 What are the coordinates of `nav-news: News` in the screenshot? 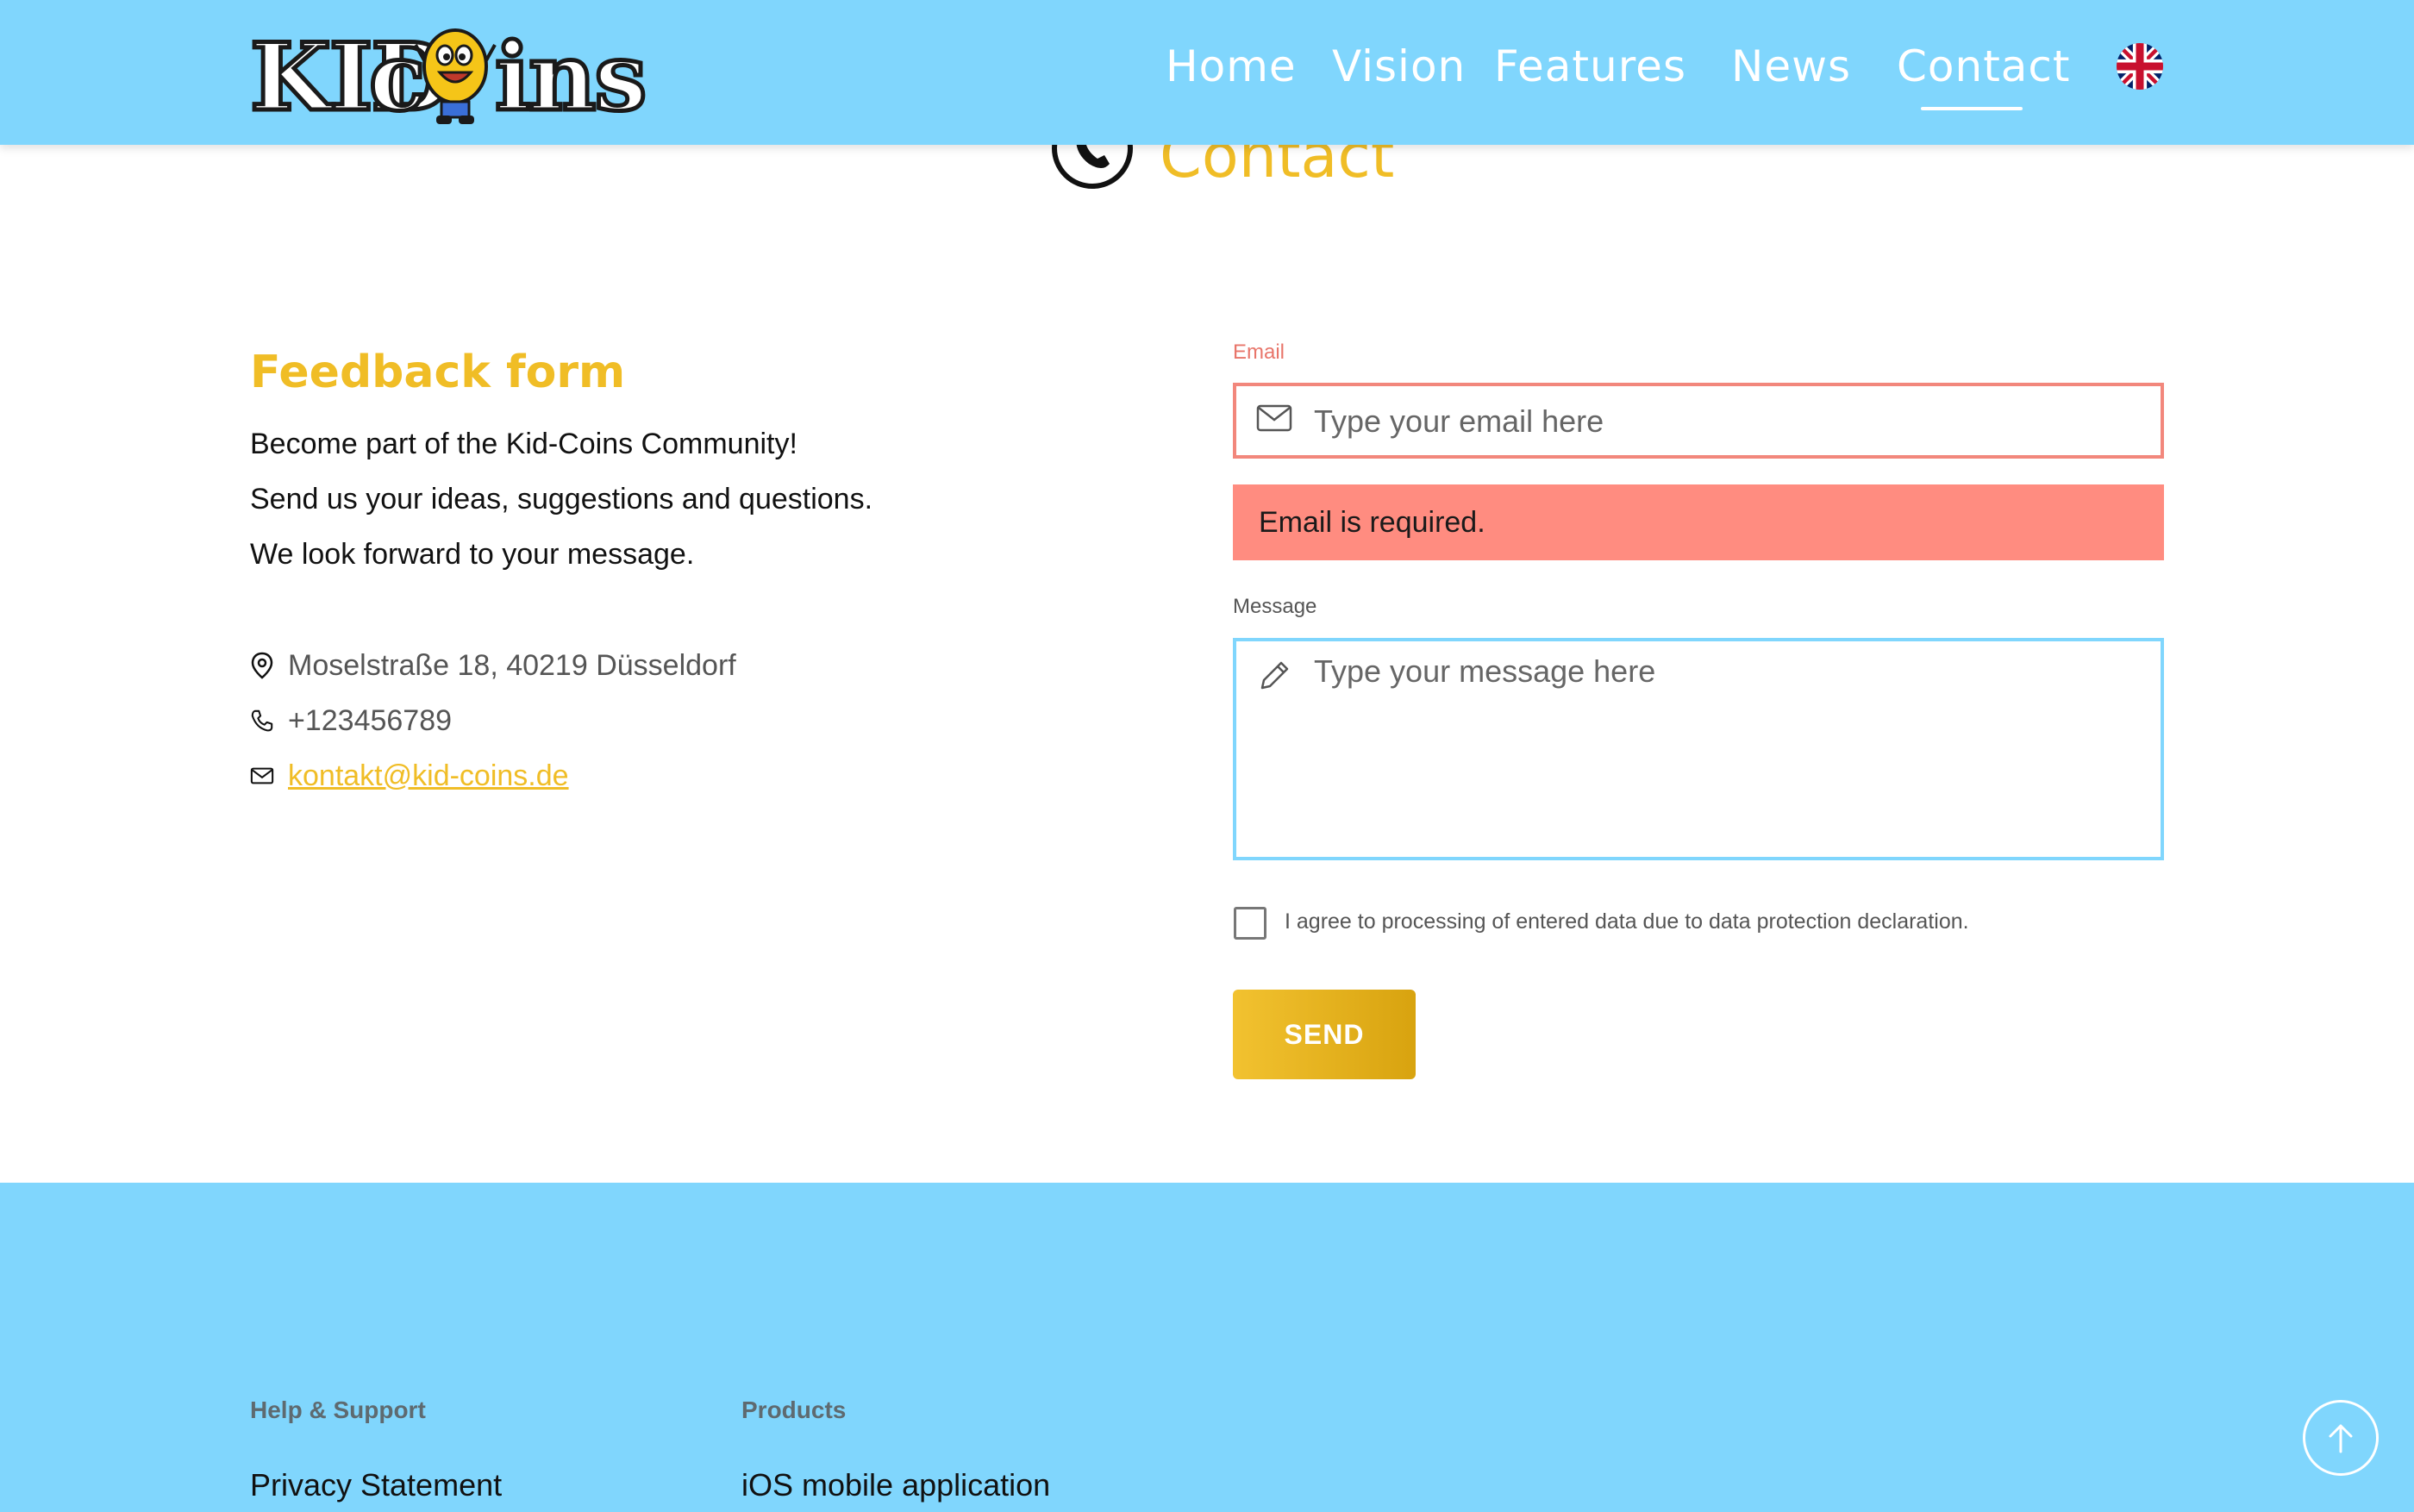 It's located at (1791, 66).